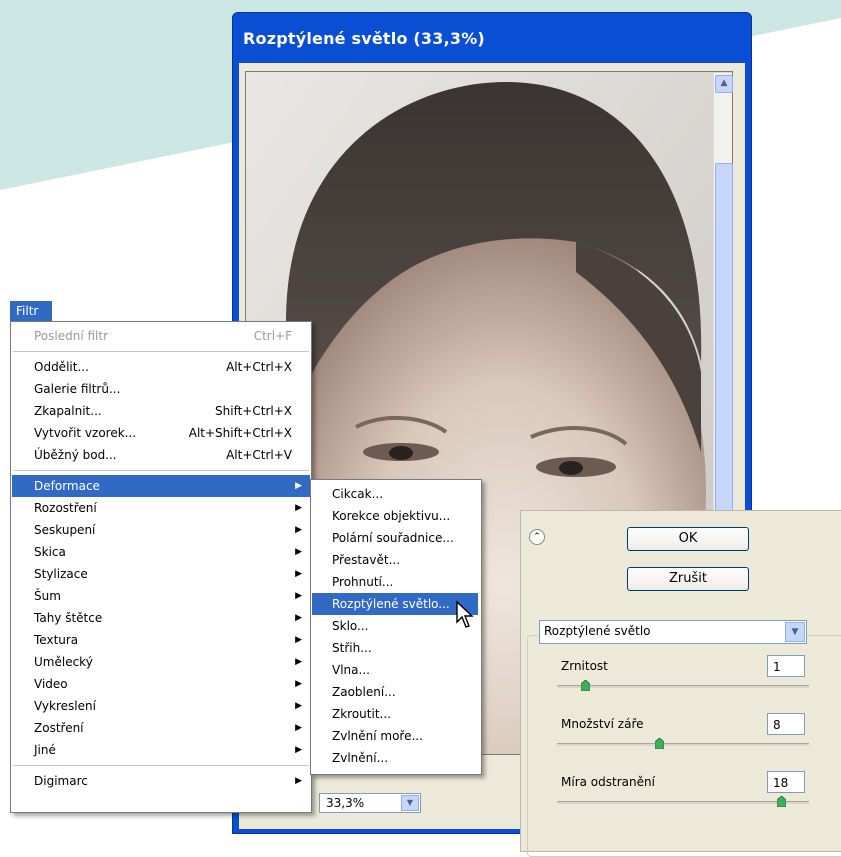 The height and width of the screenshot is (857, 841). I want to click on menu-item-label: Šum, so click(47, 596).